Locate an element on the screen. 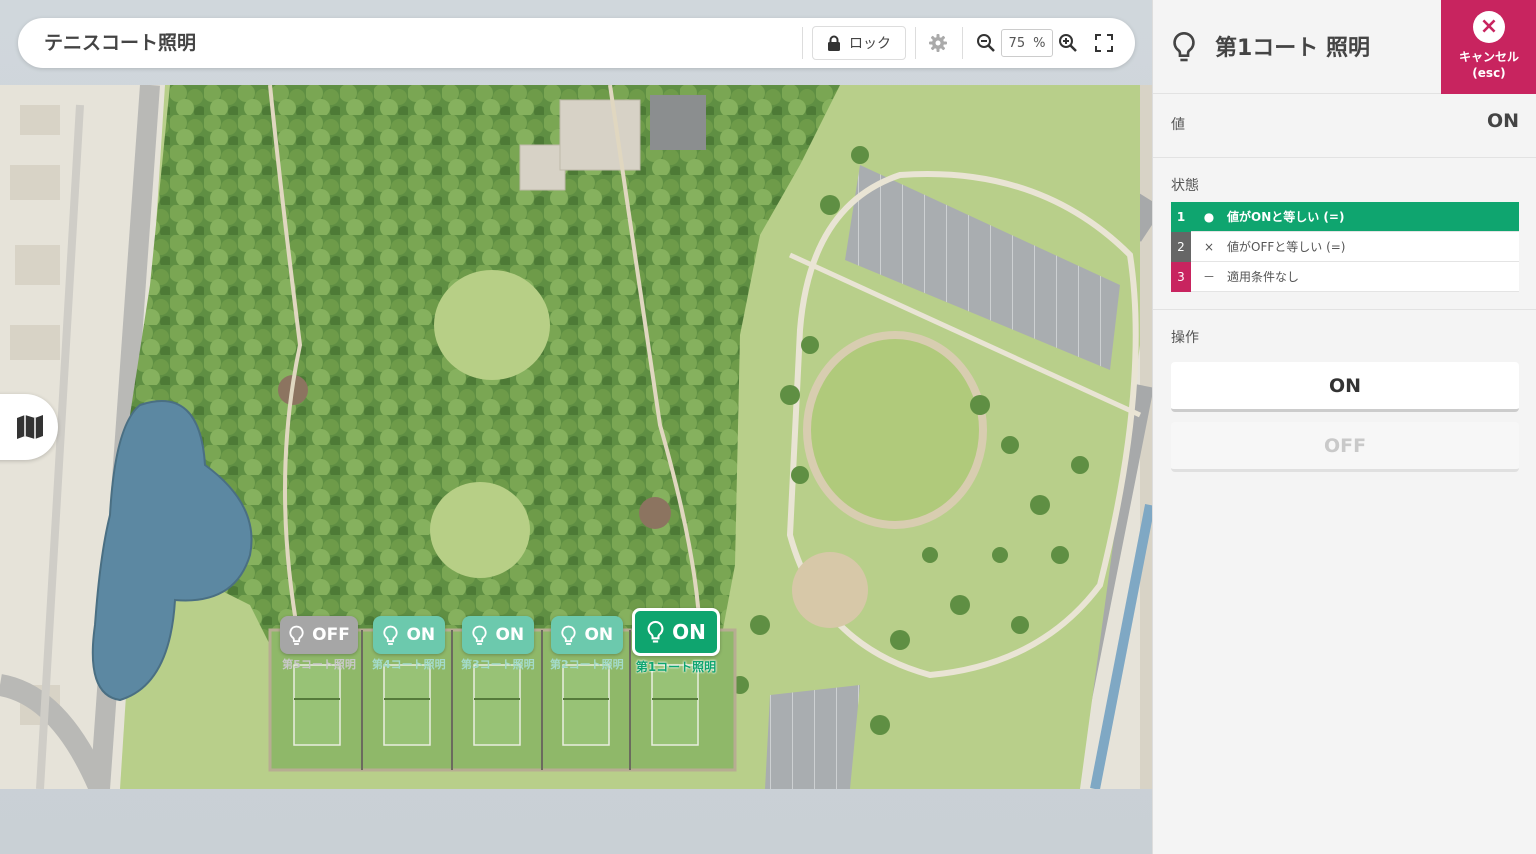 The image size is (1536, 854). dash-icon: － is located at coordinates (1208, 277).